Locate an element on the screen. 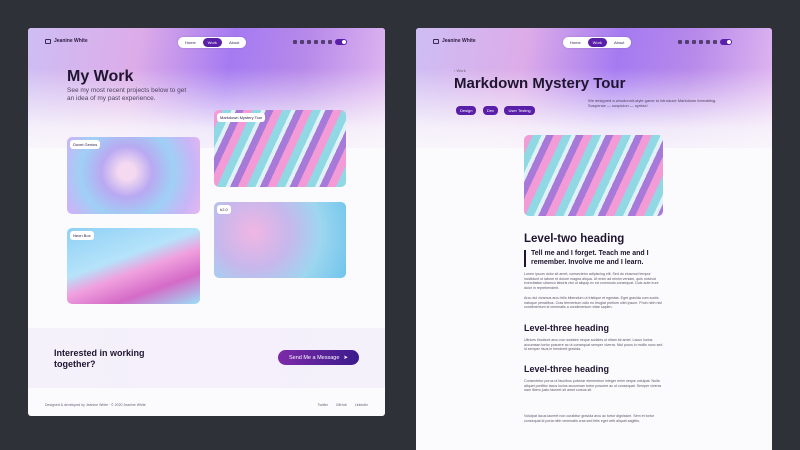 The width and height of the screenshot is (800, 450). tag-user-testing: User Testing is located at coordinates (519, 110).